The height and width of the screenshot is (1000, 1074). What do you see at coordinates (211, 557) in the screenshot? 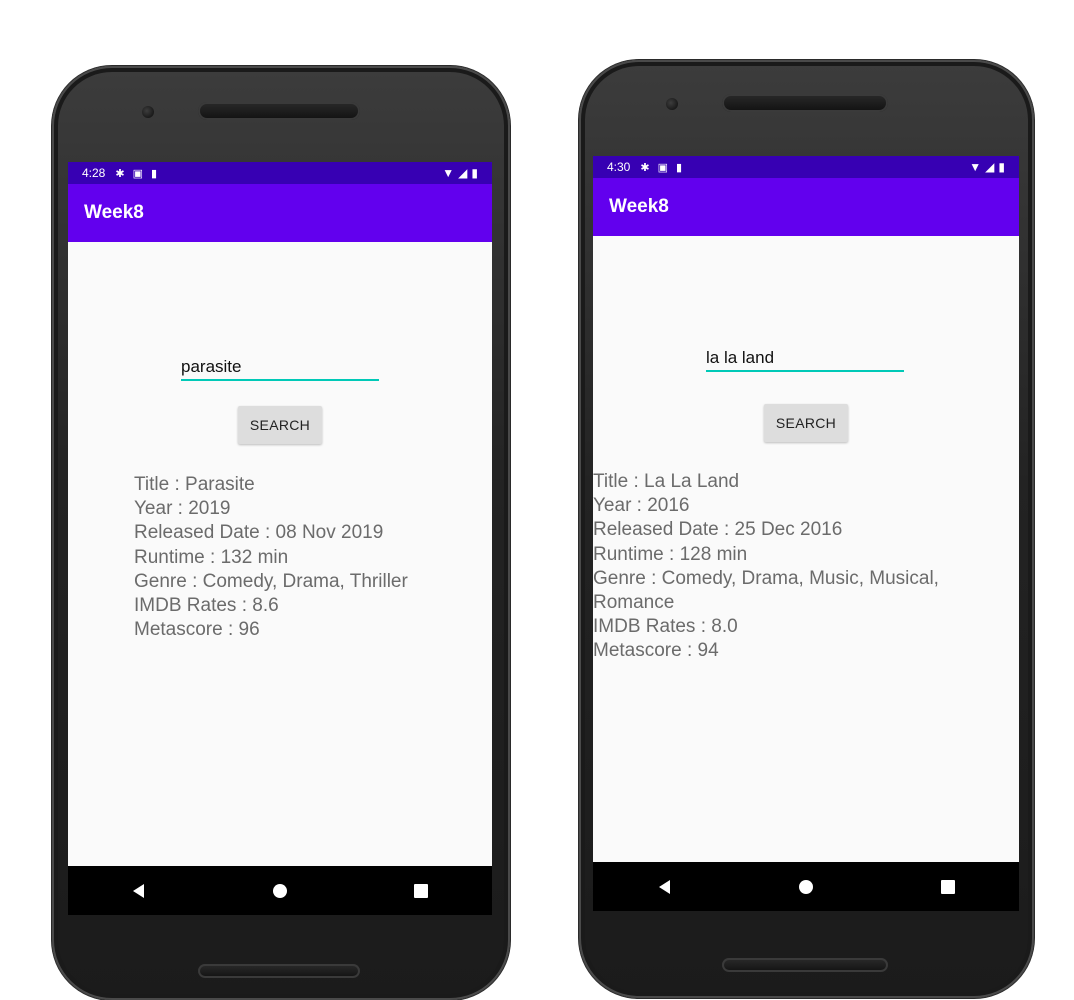
I see `result-runtime: Runtime : 132 min` at bounding box center [211, 557].